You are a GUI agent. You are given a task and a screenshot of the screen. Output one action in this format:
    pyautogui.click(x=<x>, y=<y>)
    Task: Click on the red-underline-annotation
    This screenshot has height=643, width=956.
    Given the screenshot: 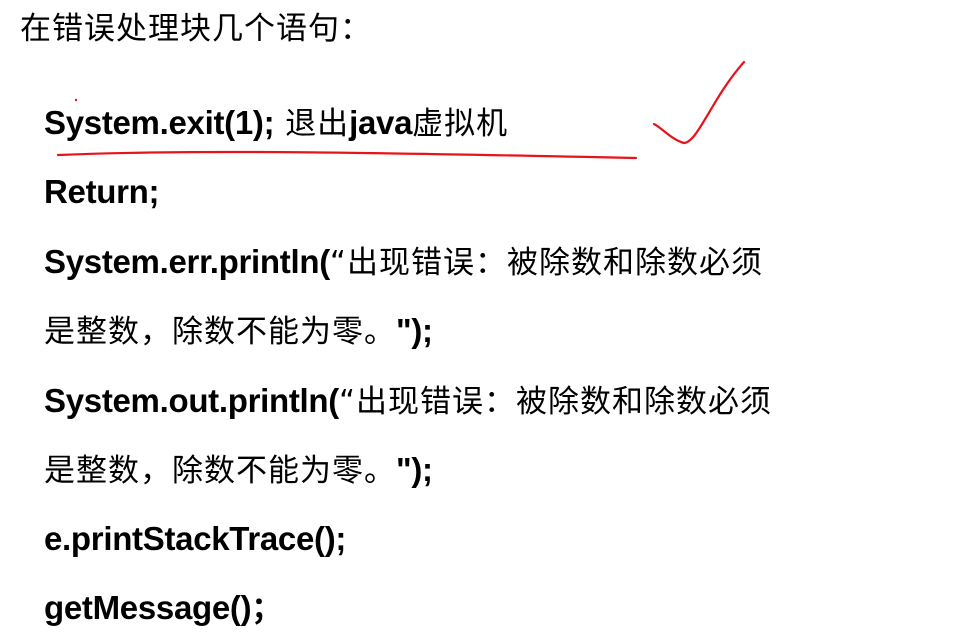 What is the action you would take?
    pyautogui.click(x=347, y=155)
    